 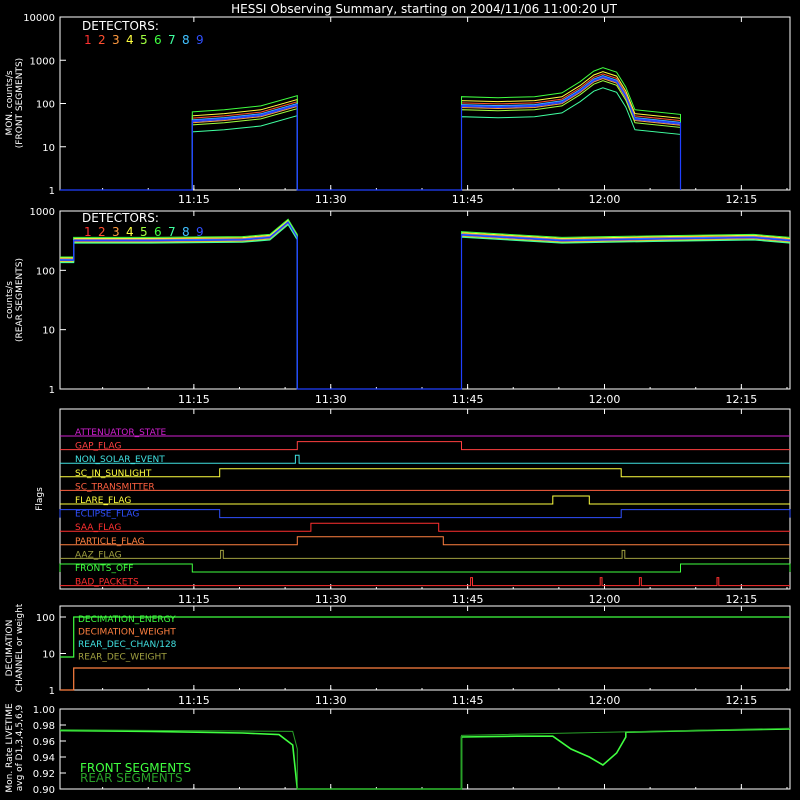 What do you see at coordinates (44, 758) in the screenshot?
I see `livetime-y-tick-label: 0.94` at bounding box center [44, 758].